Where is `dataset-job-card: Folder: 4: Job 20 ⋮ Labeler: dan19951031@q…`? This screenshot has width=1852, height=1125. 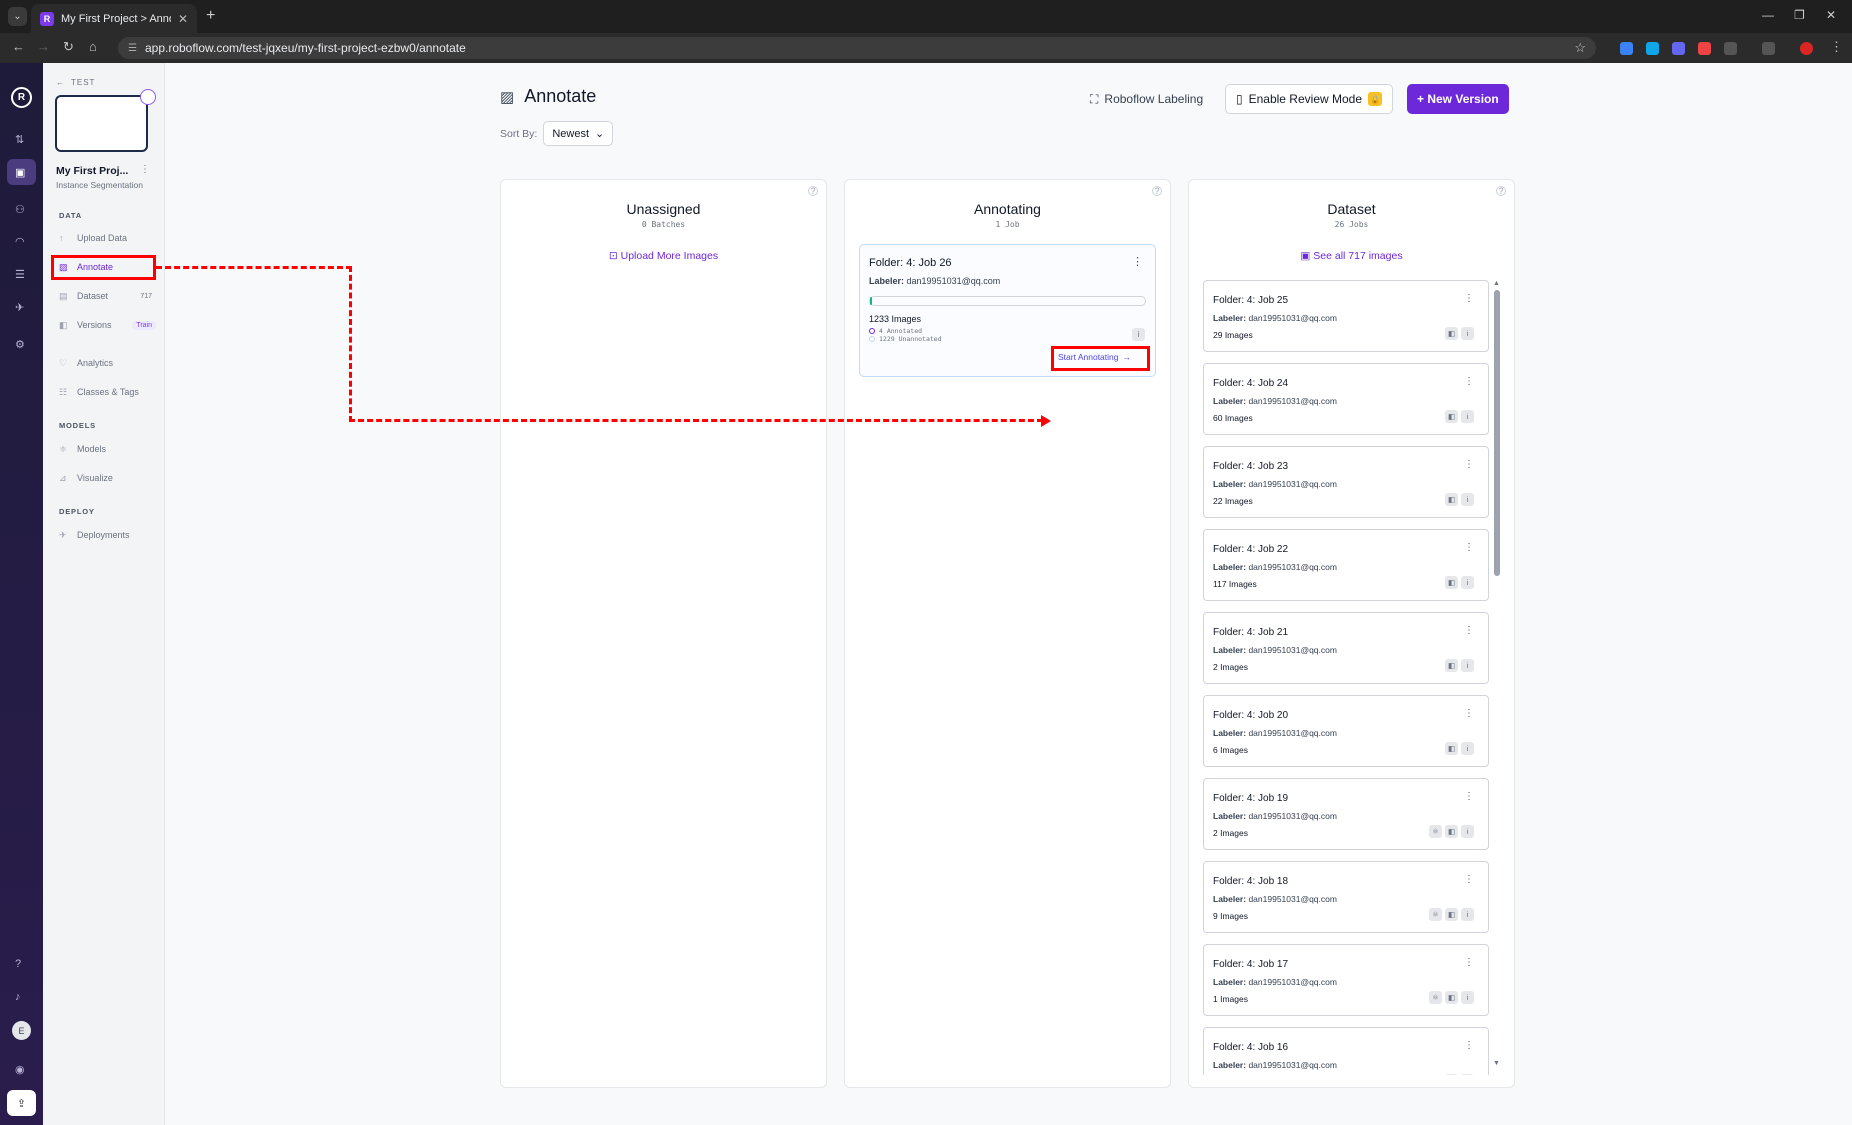
dataset-job-card: Folder: 4: Job 20 ⋮ Labeler: dan19951031@q… is located at coordinates (1346, 731).